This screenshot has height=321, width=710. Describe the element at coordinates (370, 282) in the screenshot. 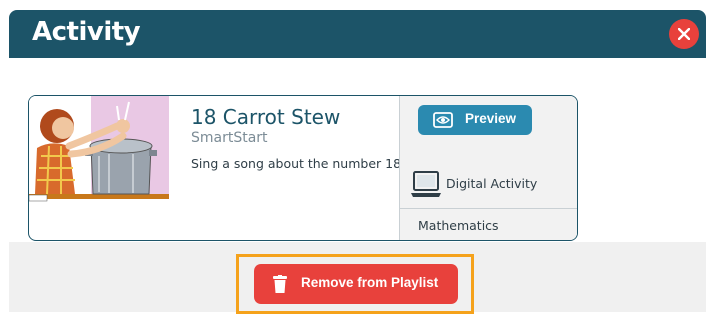

I see `remove-button-label: Remove from Playlist` at that location.